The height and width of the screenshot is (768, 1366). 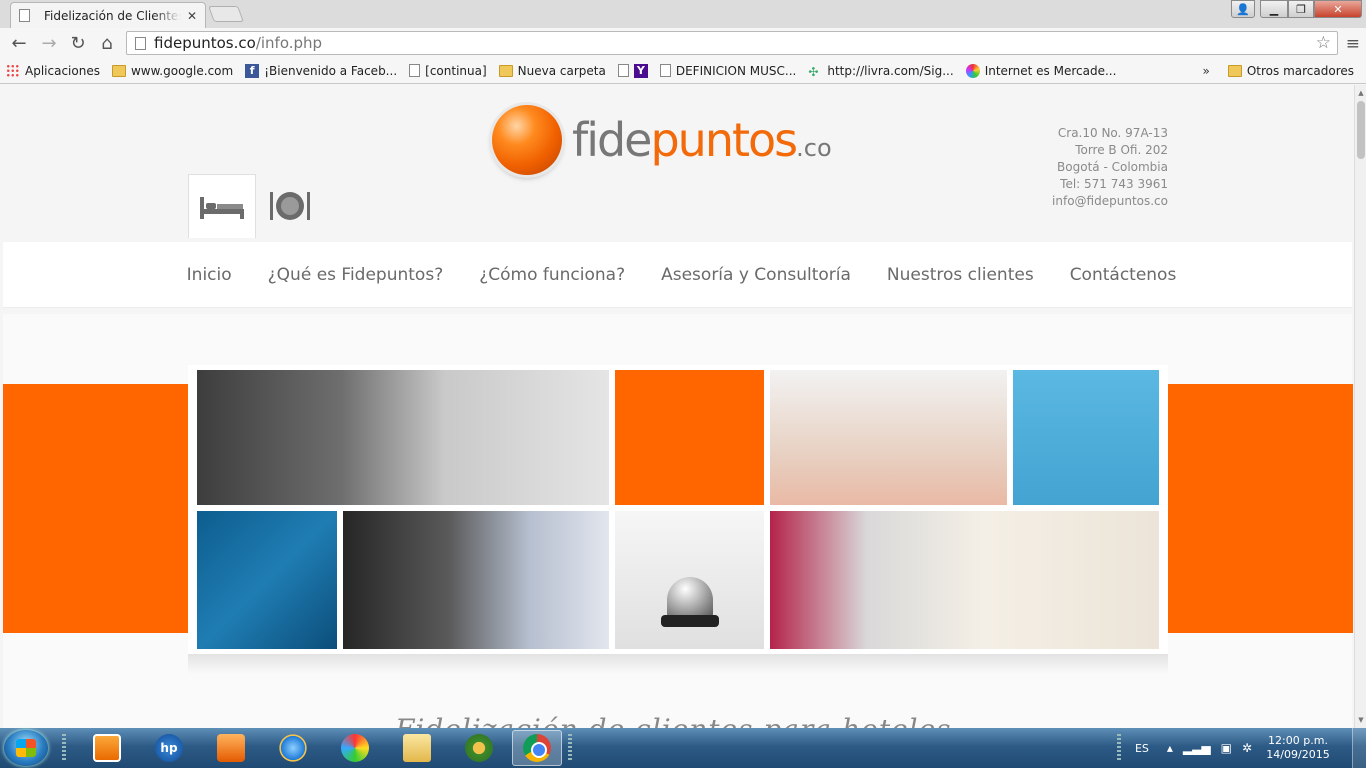 I want to click on bell-base, so click(x=690, y=621).